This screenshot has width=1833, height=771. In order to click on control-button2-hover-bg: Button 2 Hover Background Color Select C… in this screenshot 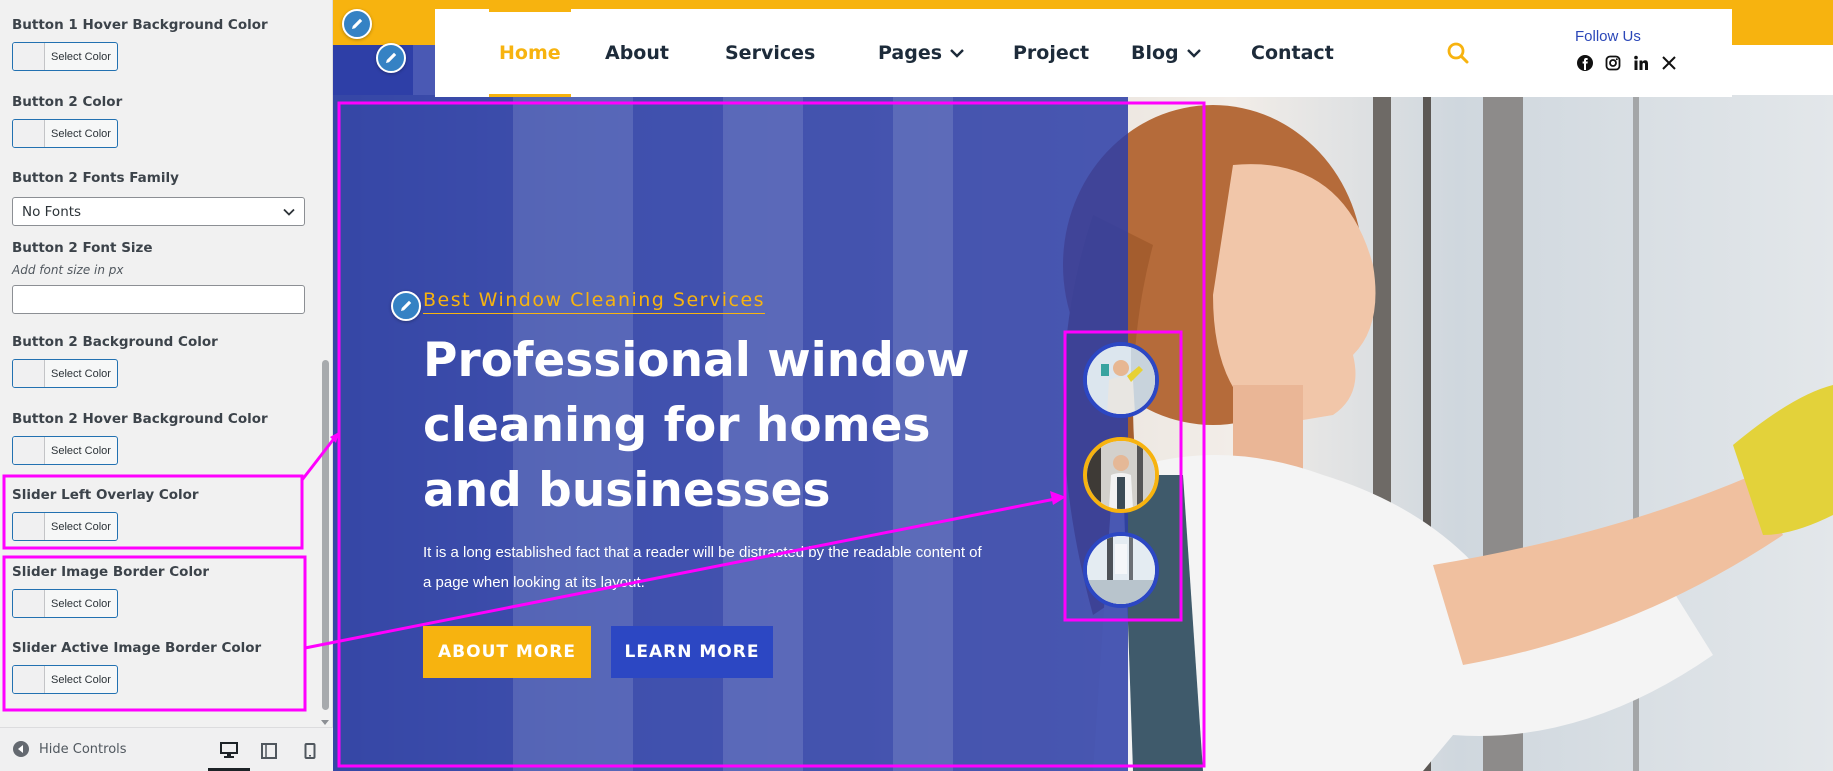, I will do `click(162, 437)`.